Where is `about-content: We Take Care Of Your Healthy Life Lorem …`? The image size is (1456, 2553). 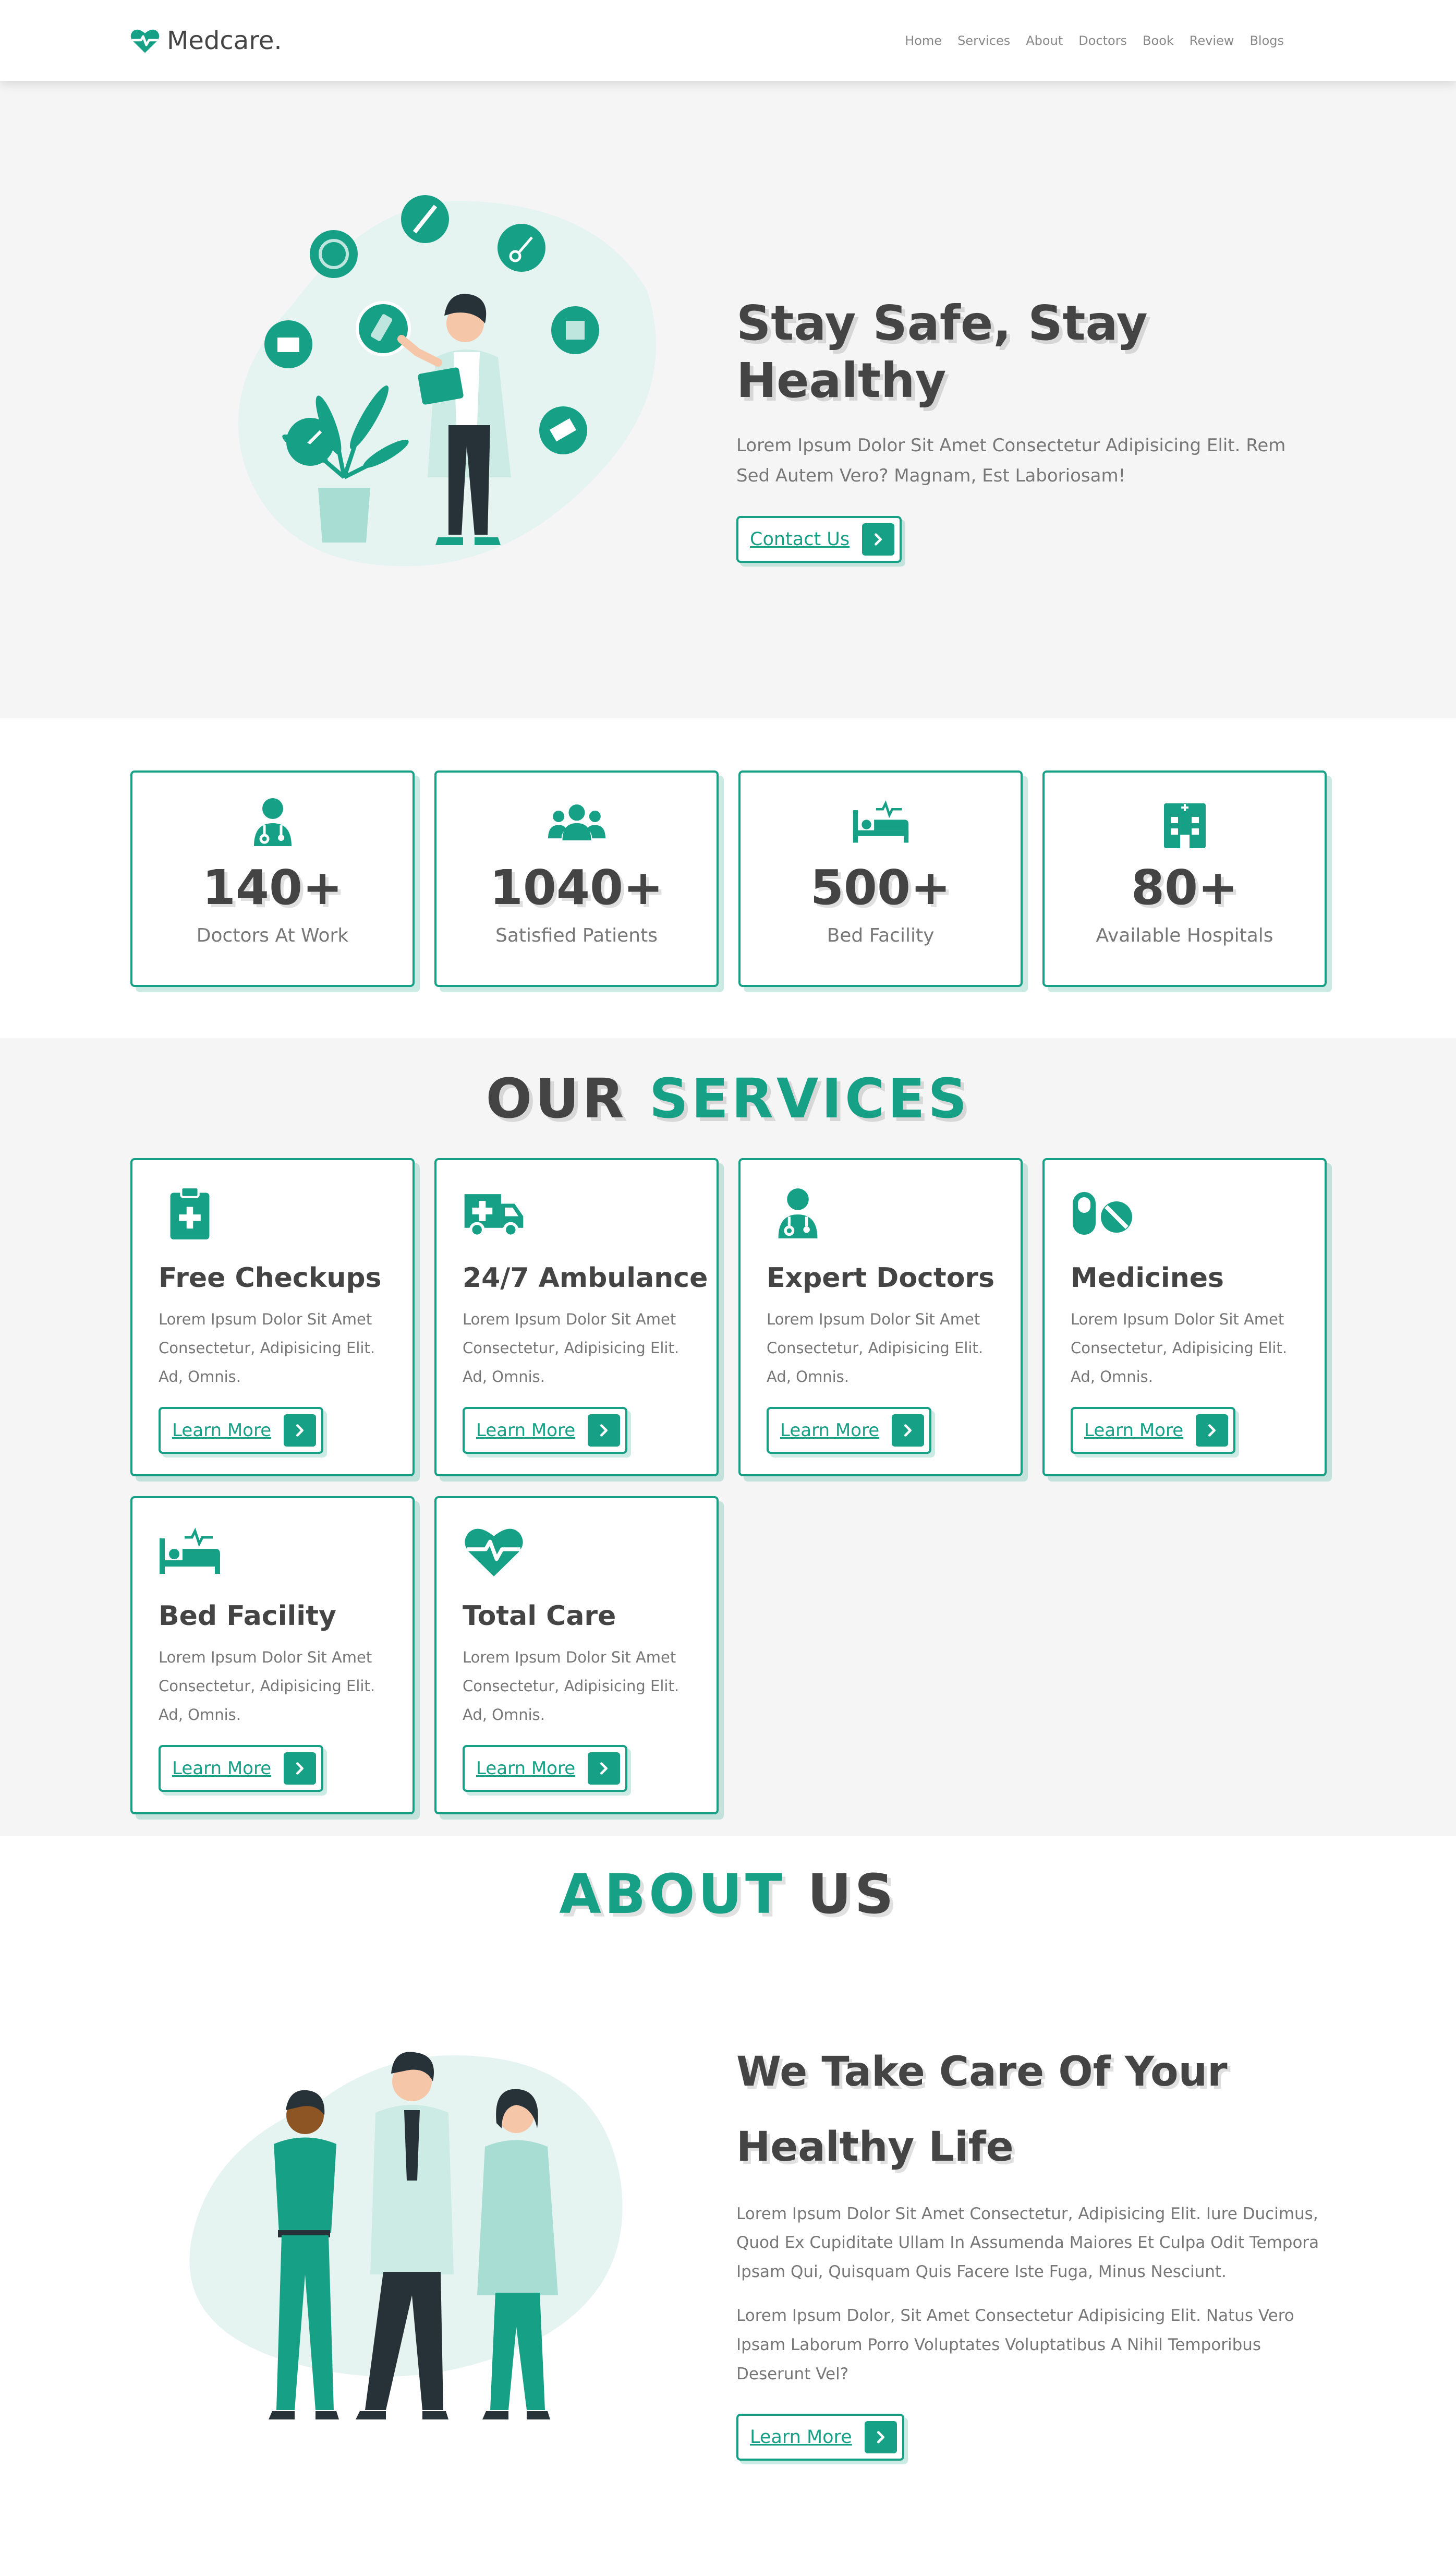 about-content: We Take Care Of Your Healthy Life Lorem … is located at coordinates (1031, 2247).